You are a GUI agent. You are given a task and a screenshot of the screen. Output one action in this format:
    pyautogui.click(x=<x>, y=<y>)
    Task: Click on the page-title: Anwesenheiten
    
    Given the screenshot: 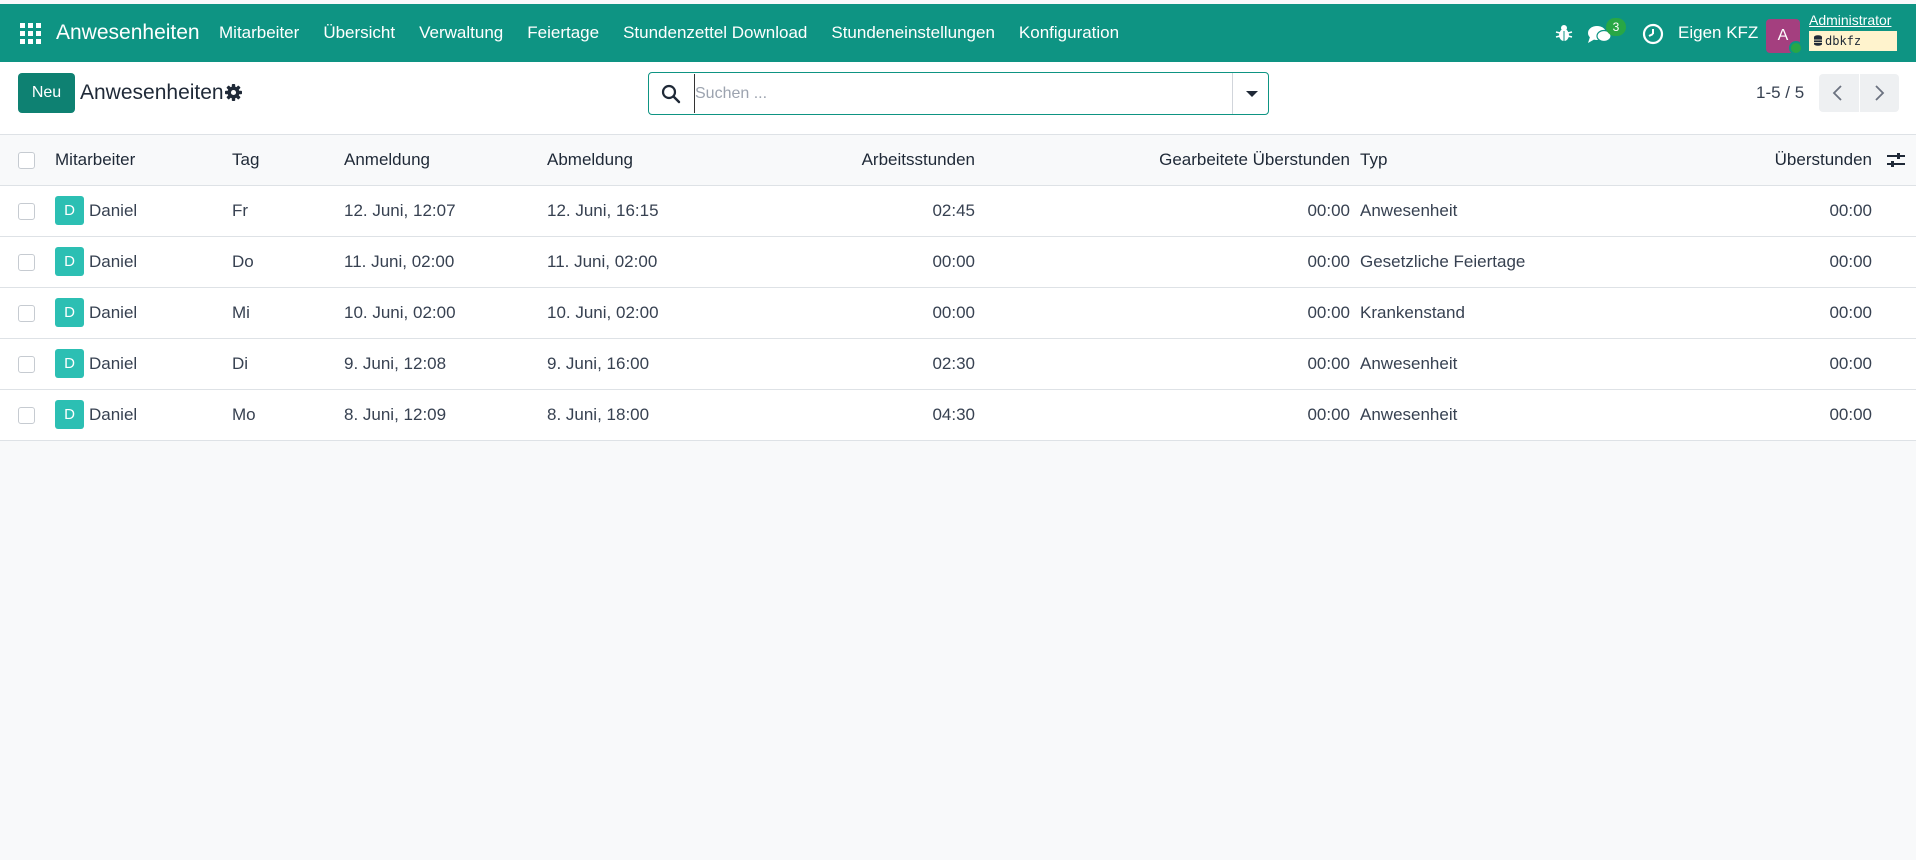 What is the action you would take?
    pyautogui.click(x=152, y=92)
    